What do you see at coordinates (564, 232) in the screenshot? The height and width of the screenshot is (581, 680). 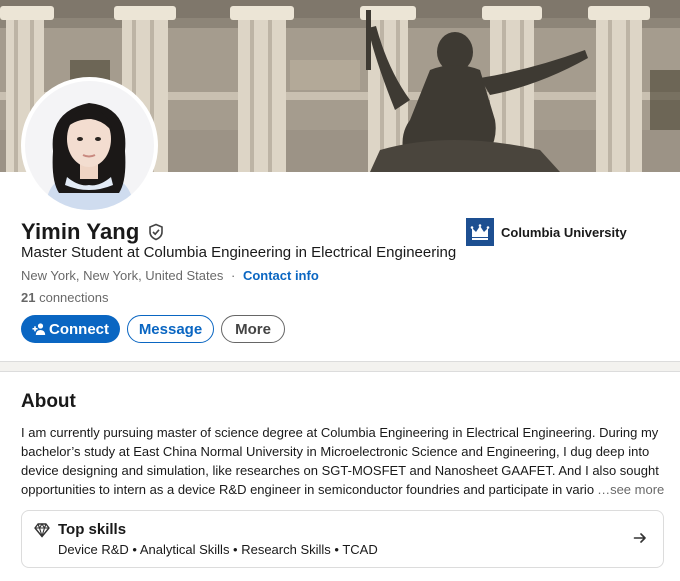 I see `school-name: Columbia University` at bounding box center [564, 232].